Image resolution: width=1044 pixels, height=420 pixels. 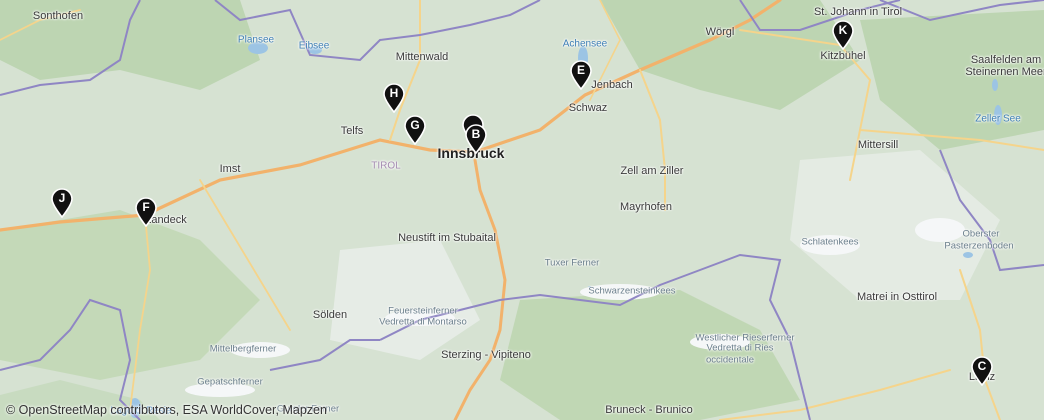 What do you see at coordinates (730, 360) in the screenshot?
I see `place-label-occidentale: occidentale` at bounding box center [730, 360].